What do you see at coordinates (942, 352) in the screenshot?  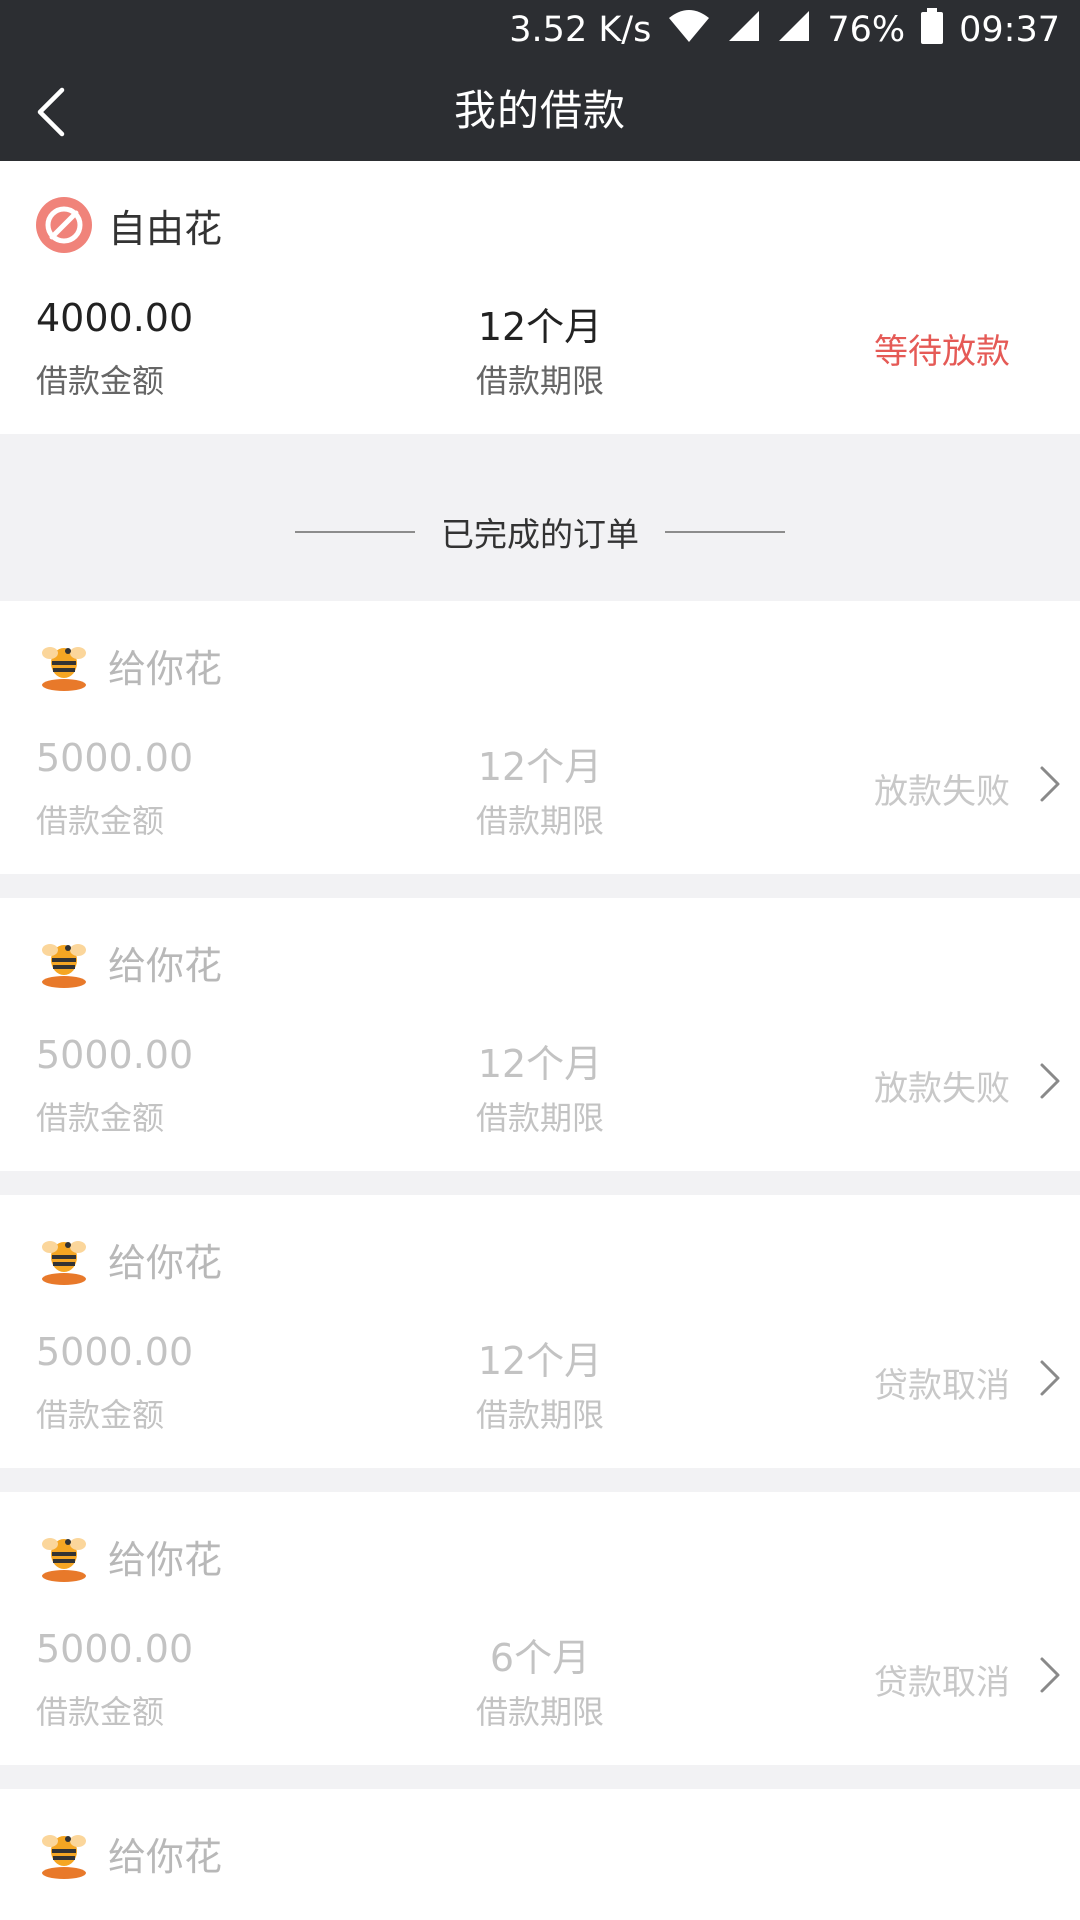 I see `loan-status: 等待放款` at bounding box center [942, 352].